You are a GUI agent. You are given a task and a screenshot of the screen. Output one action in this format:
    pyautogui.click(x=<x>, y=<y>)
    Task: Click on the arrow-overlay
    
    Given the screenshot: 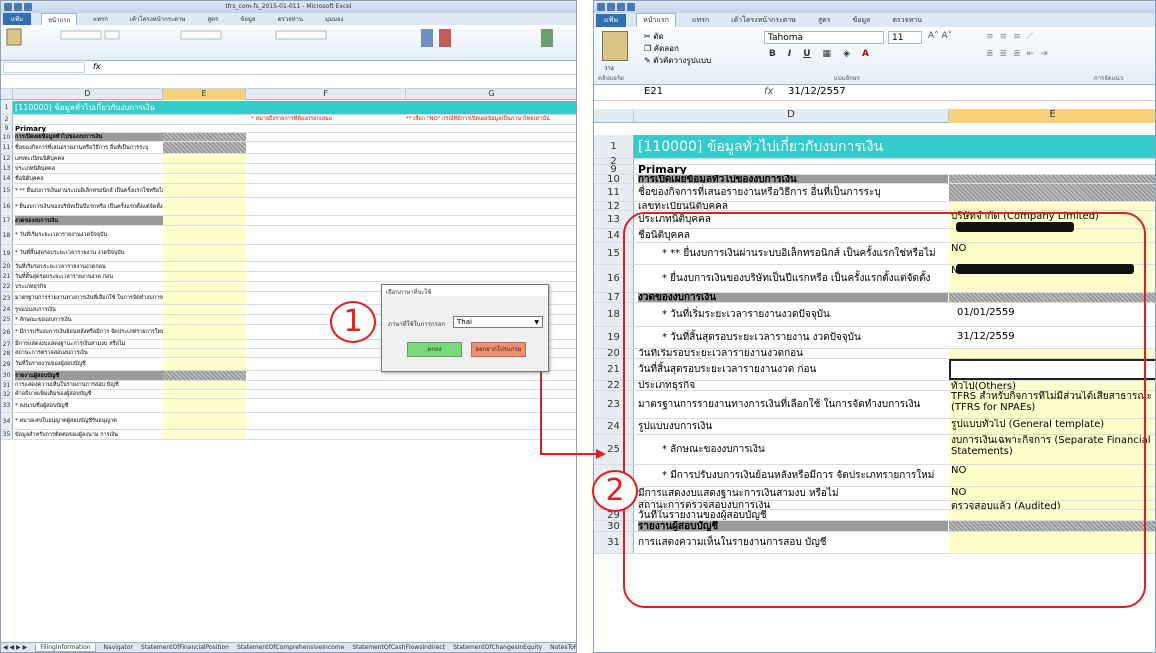 What is the action you would take?
    pyautogui.click(x=573, y=415)
    